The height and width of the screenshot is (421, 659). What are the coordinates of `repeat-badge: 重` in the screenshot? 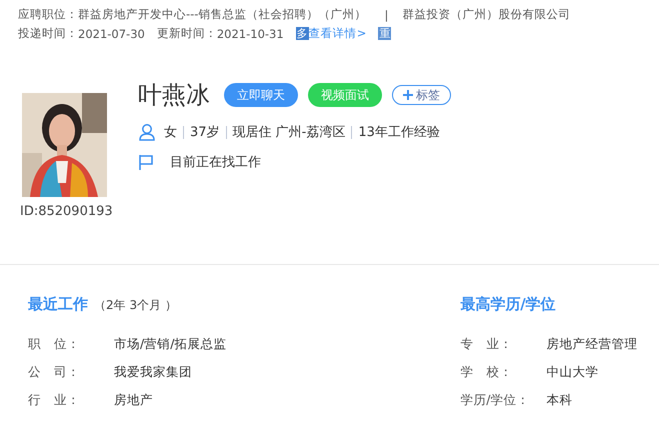 It's located at (385, 33).